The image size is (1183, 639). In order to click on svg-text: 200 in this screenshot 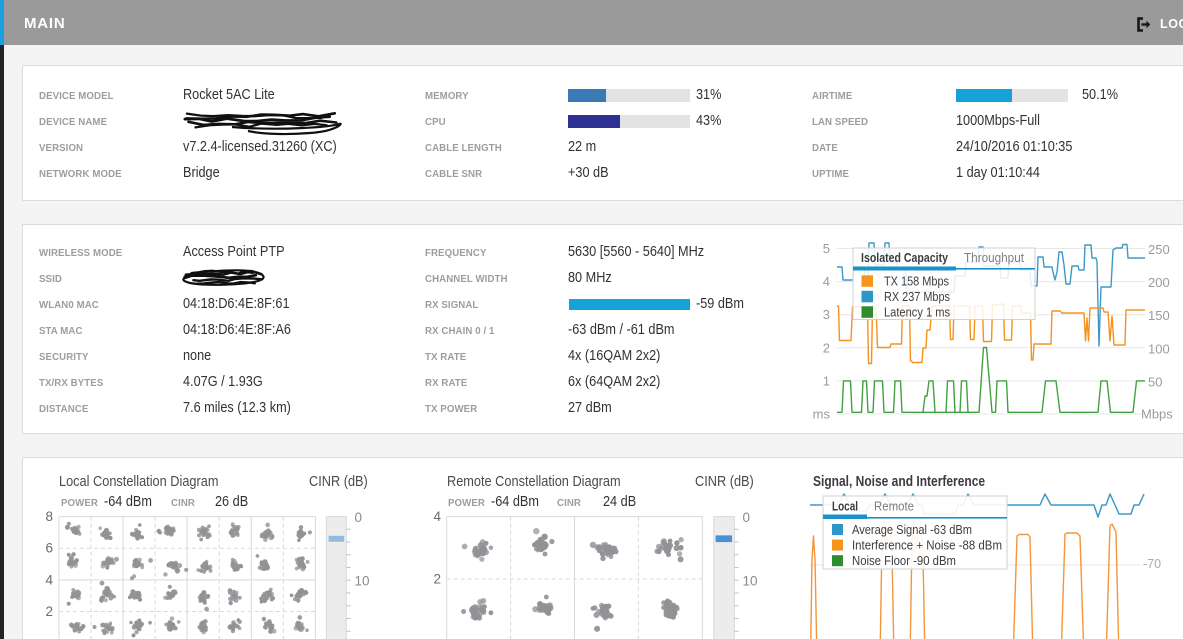, I will do `click(1159, 282)`.